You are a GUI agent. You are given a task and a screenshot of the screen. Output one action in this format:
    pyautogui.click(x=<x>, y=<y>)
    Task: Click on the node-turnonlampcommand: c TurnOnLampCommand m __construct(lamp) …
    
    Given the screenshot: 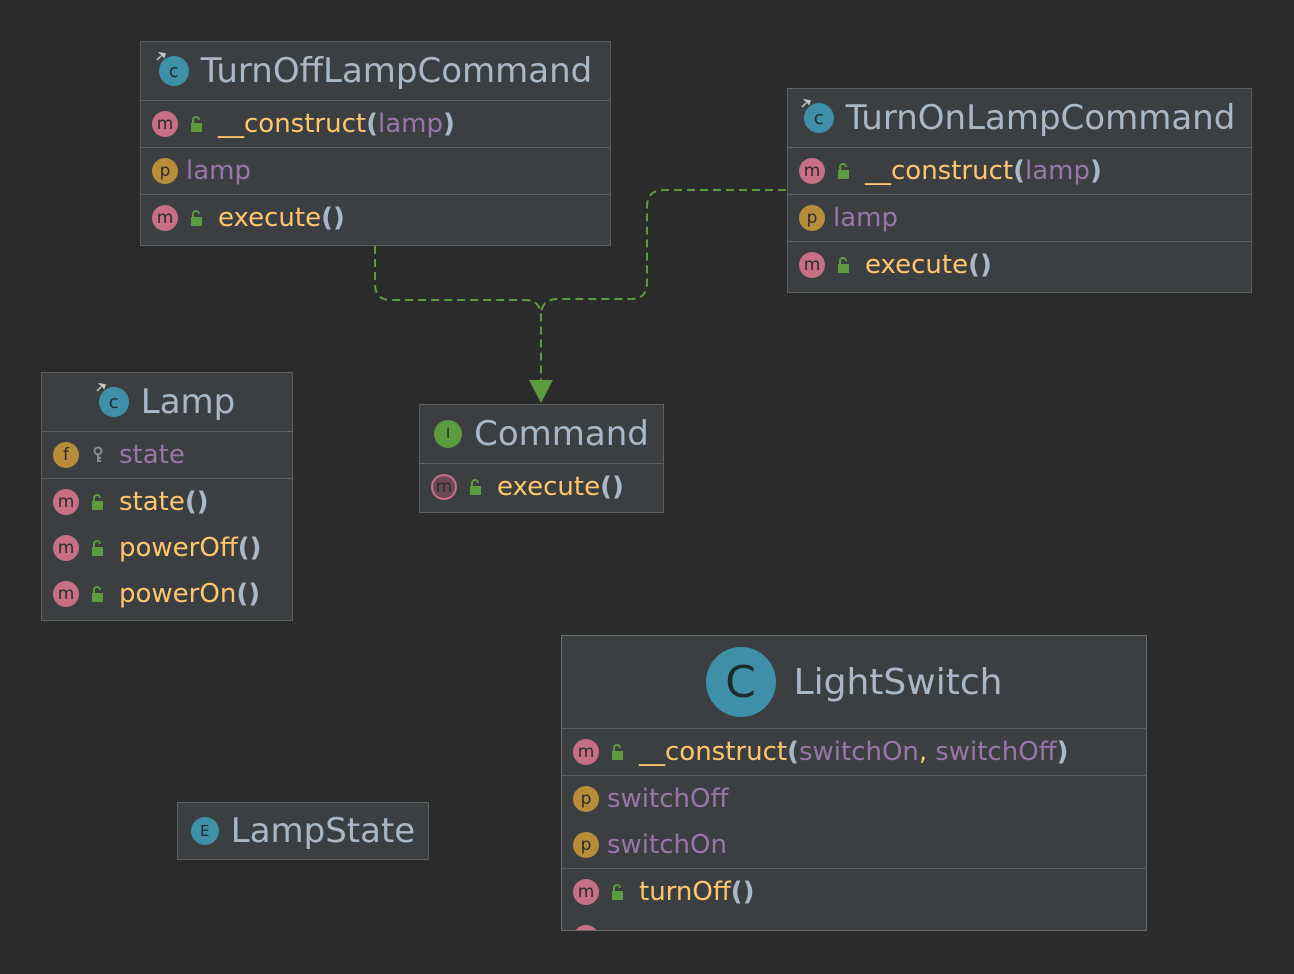 What is the action you would take?
    pyautogui.click(x=1019, y=190)
    